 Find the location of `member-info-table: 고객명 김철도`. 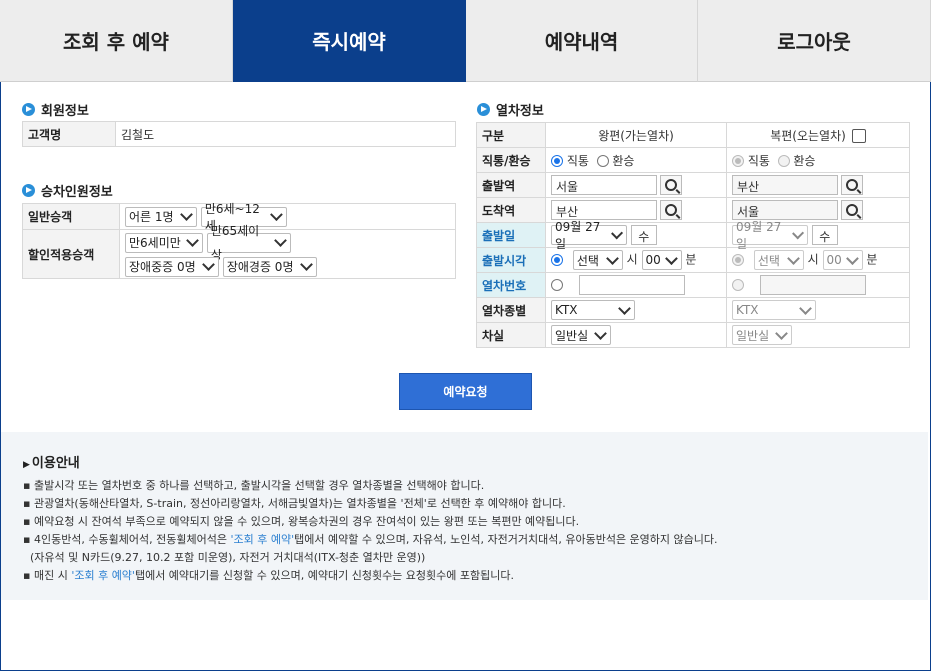

member-info-table: 고객명 김철도 is located at coordinates (239, 134).